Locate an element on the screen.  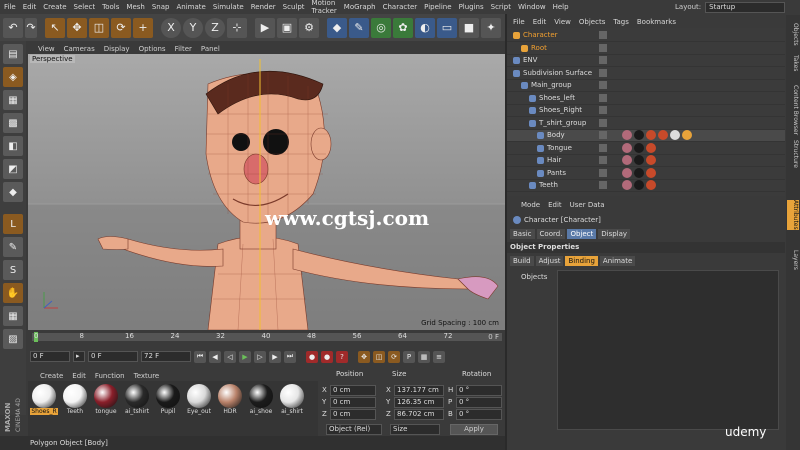
material-swatch: tongue is located at coordinates (106, 401).